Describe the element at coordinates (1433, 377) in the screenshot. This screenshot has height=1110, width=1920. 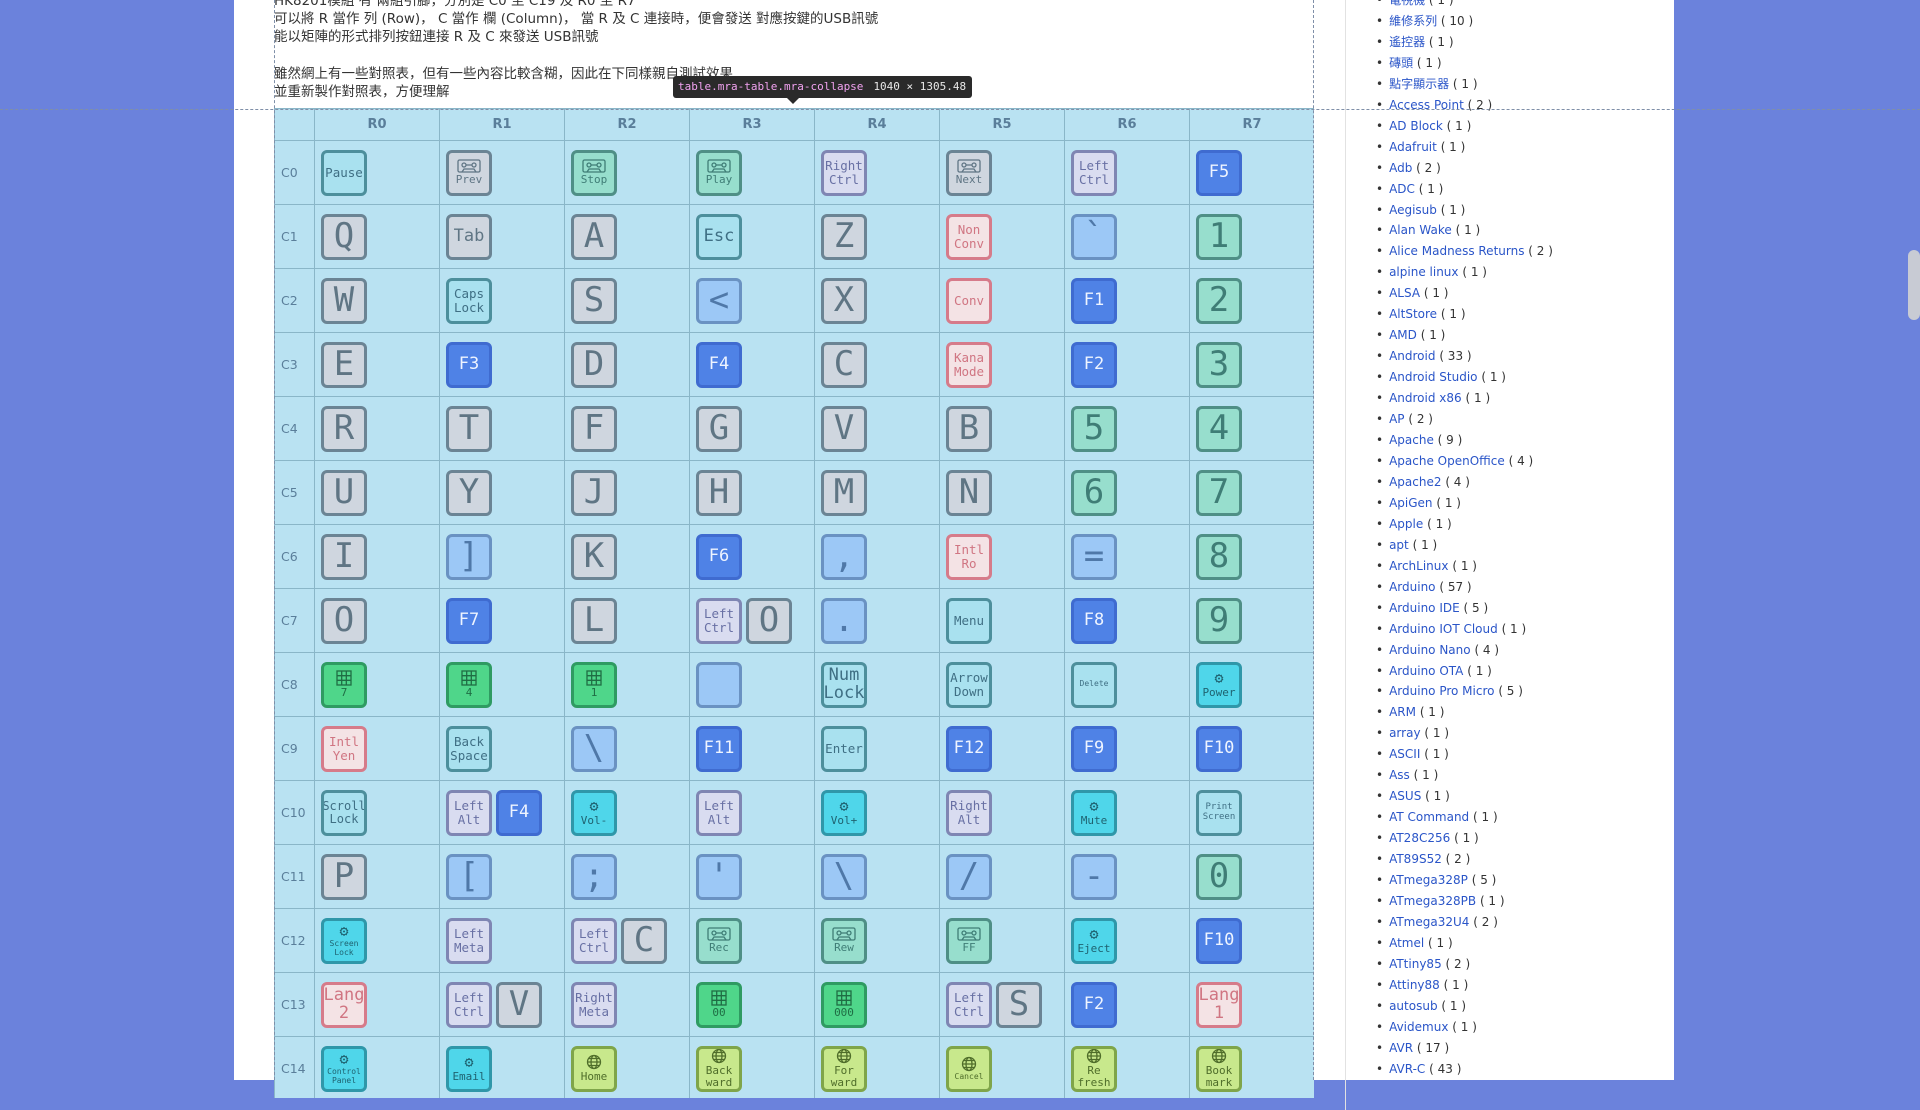
I see `label-link: Android Studio` at that location.